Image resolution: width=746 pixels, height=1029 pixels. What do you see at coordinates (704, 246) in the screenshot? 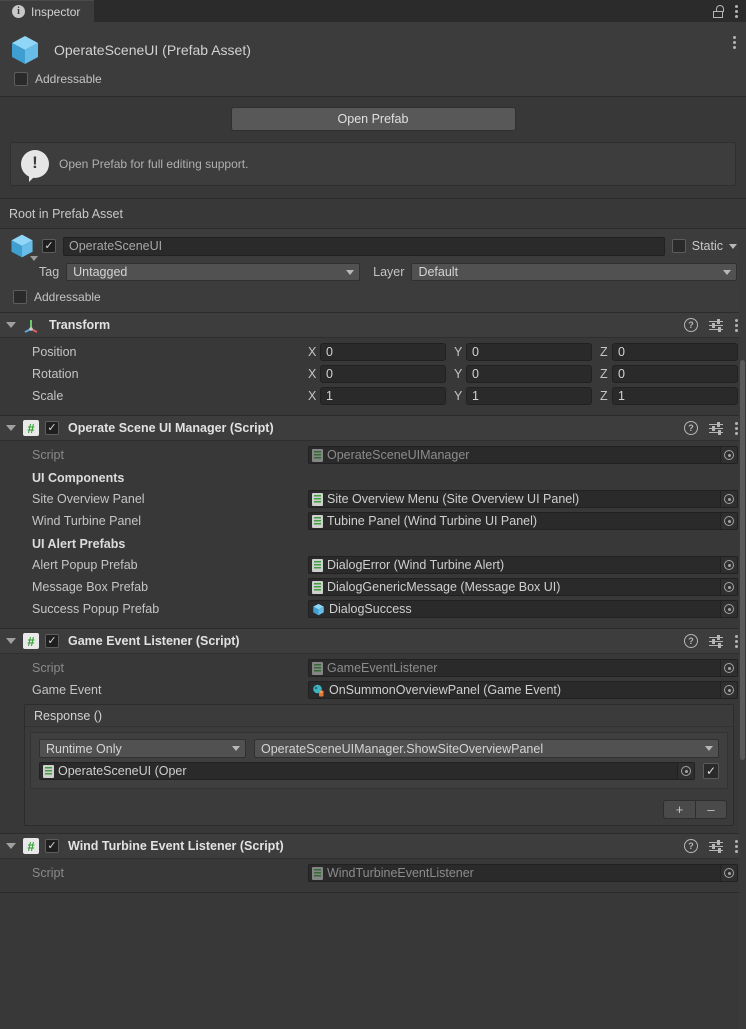
I see `static-control: Static` at bounding box center [704, 246].